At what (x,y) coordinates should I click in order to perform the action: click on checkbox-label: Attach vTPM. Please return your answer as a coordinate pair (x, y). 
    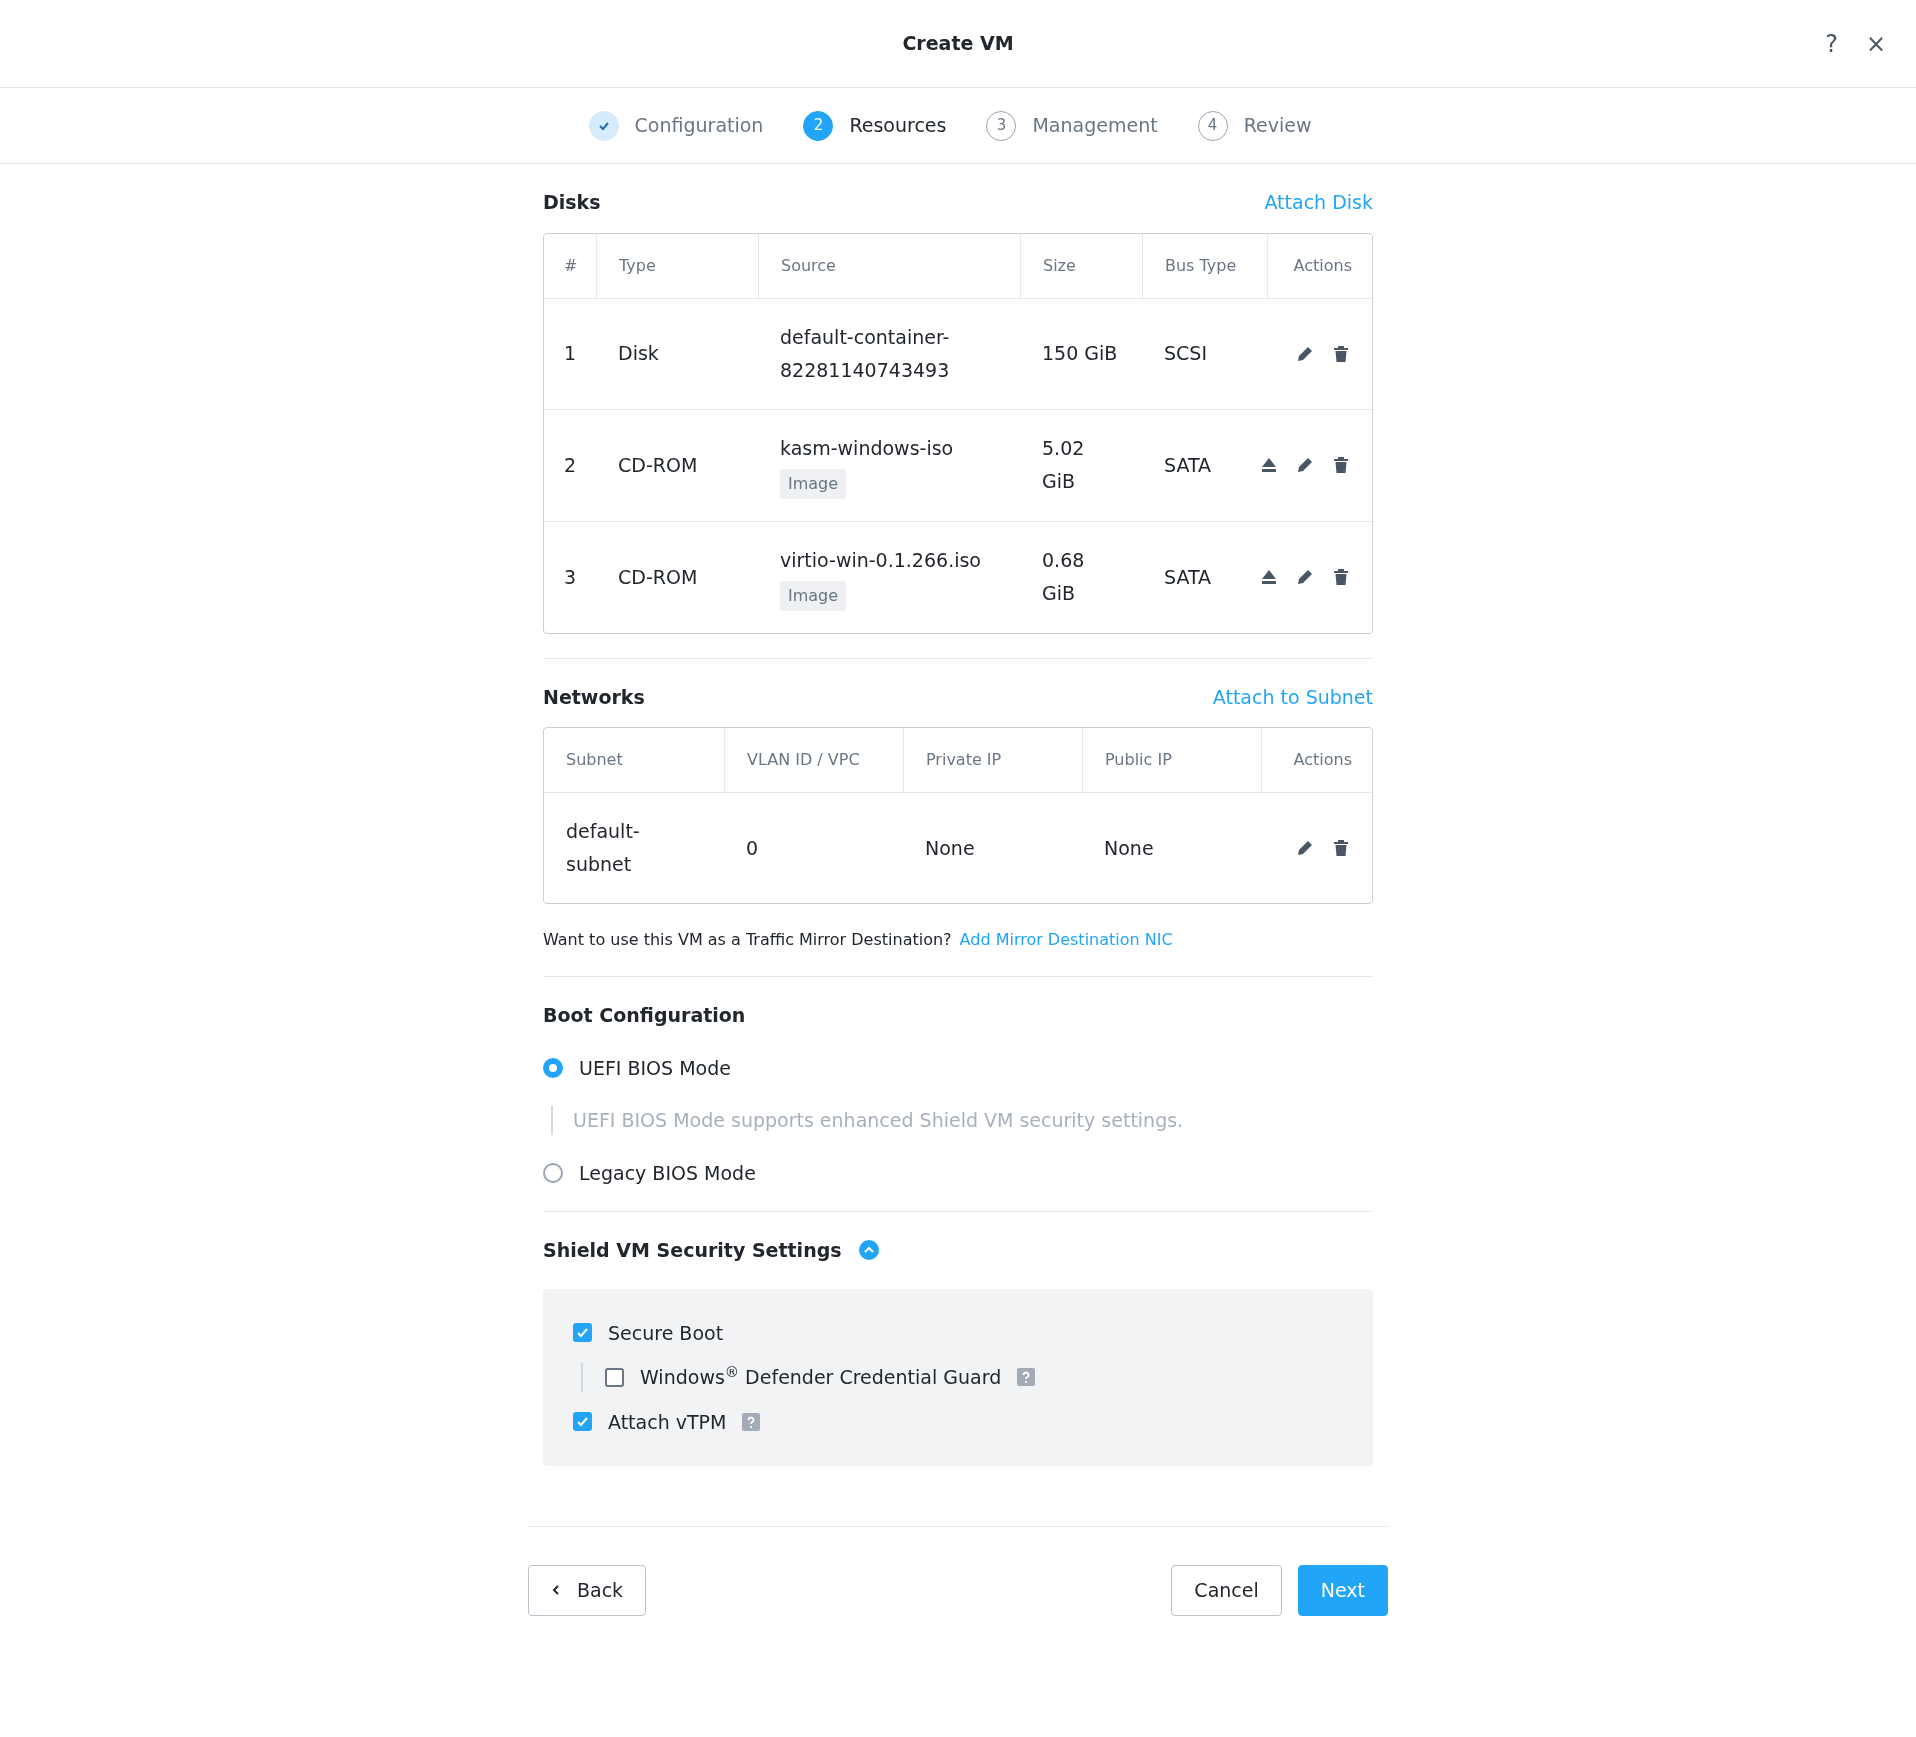
    Looking at the image, I should click on (667, 1422).